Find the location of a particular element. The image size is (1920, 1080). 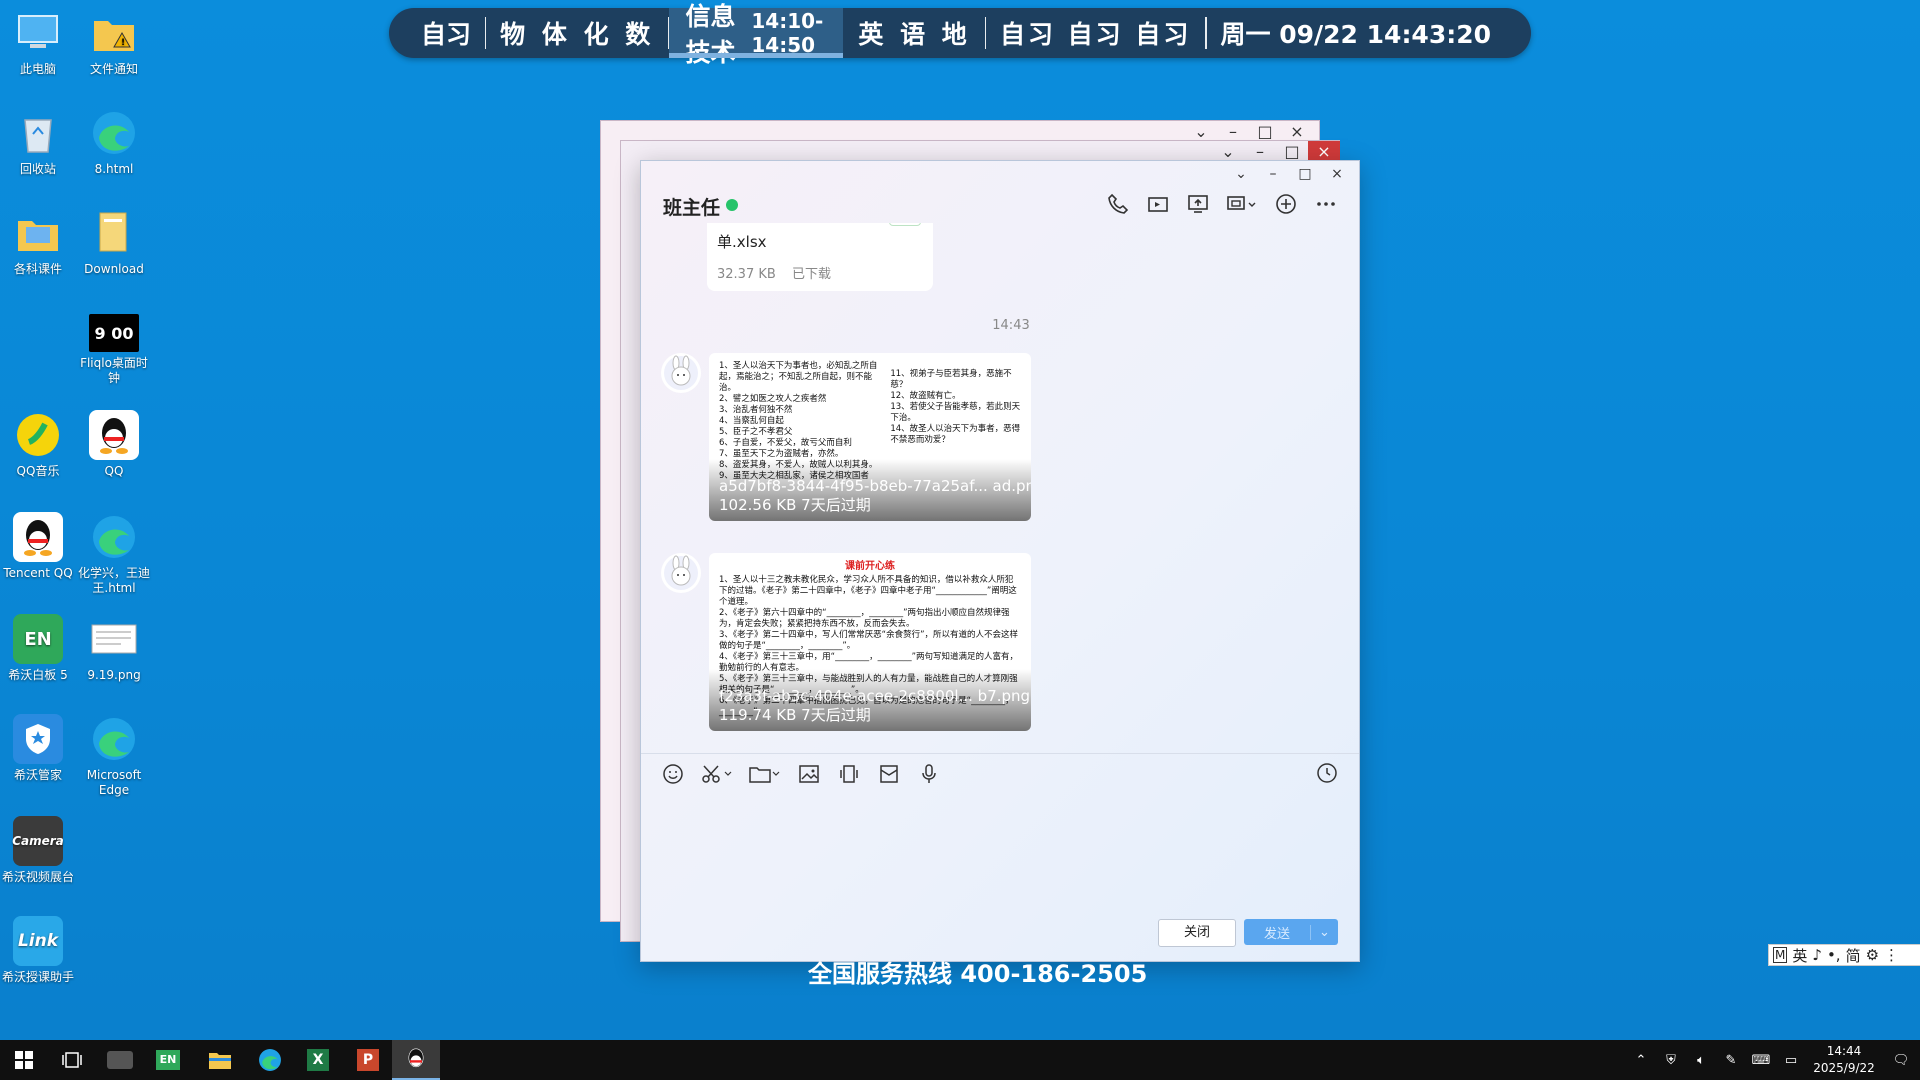

pen-icon: ✎ is located at coordinates (1731, 1060).